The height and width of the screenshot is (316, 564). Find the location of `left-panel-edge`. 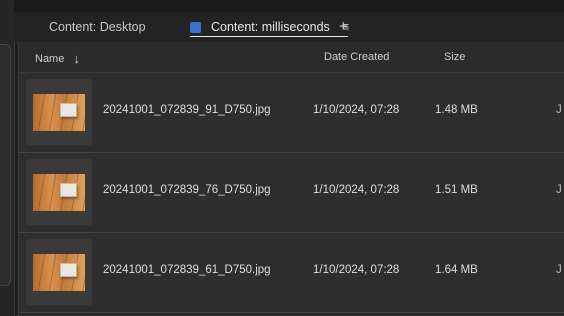

left-panel-edge is located at coordinates (7, 158).